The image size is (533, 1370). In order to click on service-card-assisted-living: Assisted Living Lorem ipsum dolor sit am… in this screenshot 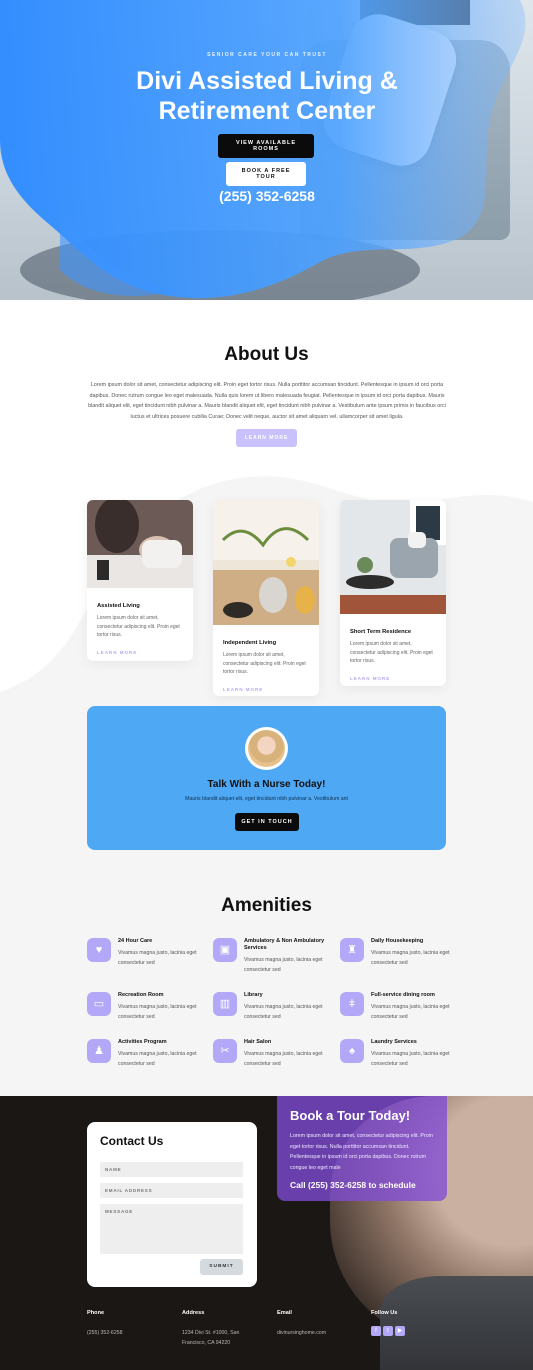, I will do `click(140, 580)`.